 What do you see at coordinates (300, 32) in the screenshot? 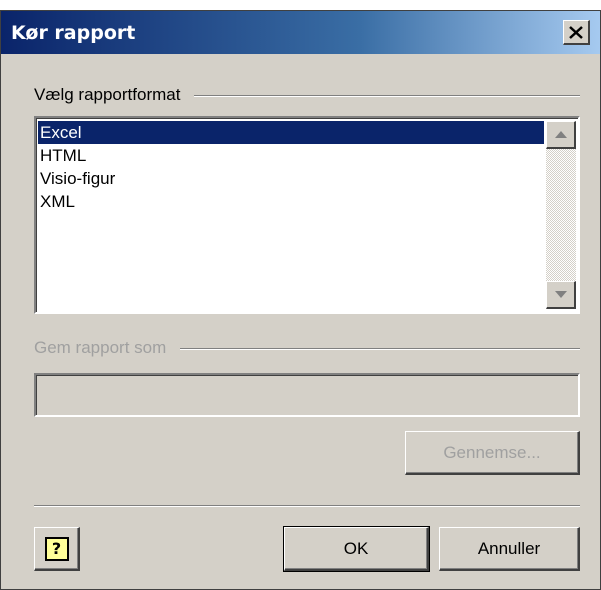
I see `title-bar: Kør rapport` at bounding box center [300, 32].